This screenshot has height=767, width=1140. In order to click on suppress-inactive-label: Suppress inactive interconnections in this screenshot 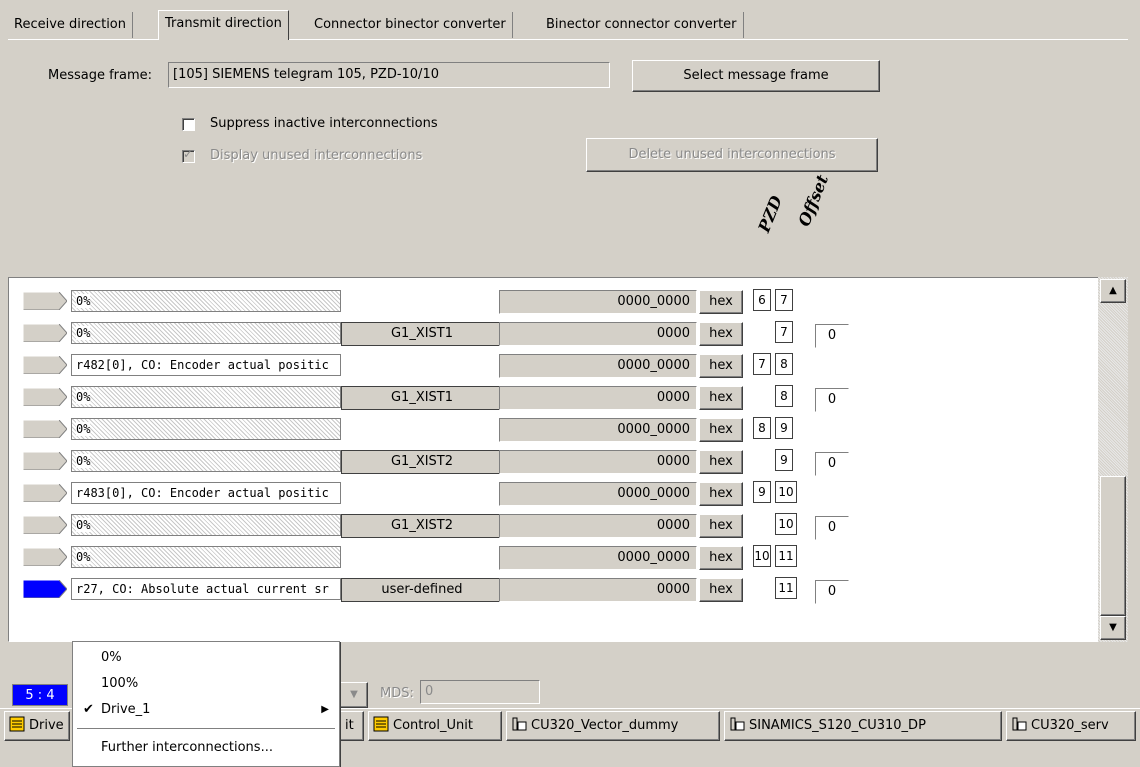, I will do `click(324, 123)`.